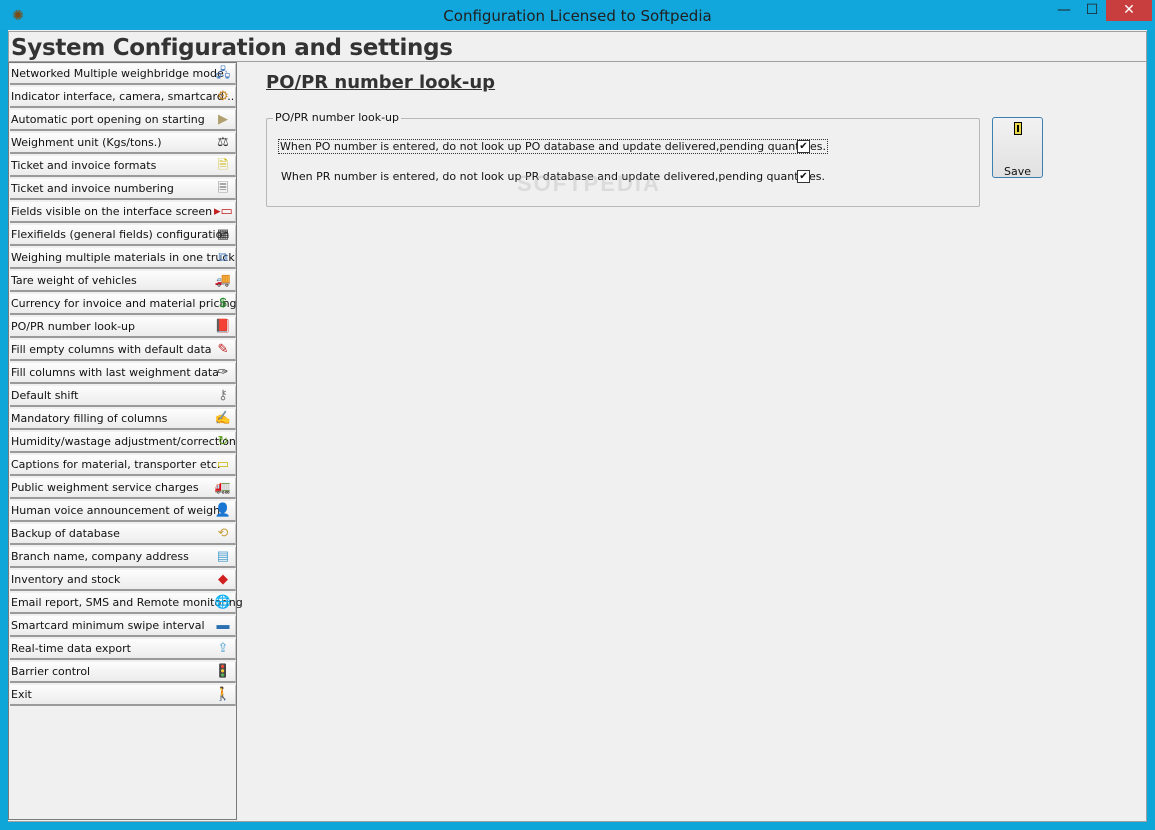 This screenshot has height=830, width=1155. What do you see at coordinates (74, 280) in the screenshot?
I see `sidebar-item-label: Tare weight of vehicles` at bounding box center [74, 280].